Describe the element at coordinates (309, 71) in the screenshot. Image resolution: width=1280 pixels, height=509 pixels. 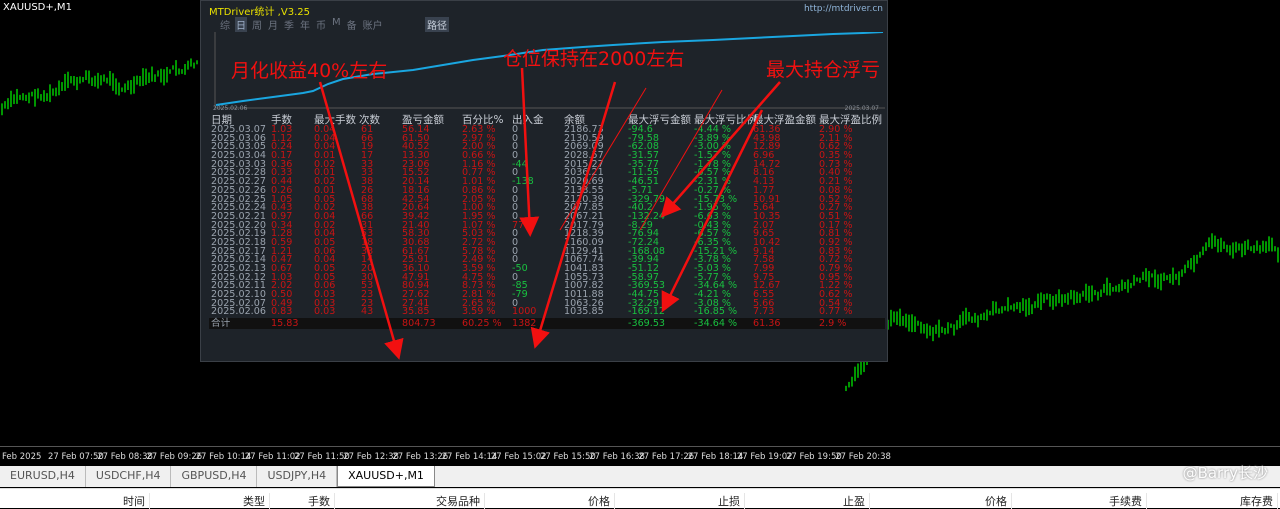
I see `annotation-monthly-return: 月化收益40%左右` at that location.